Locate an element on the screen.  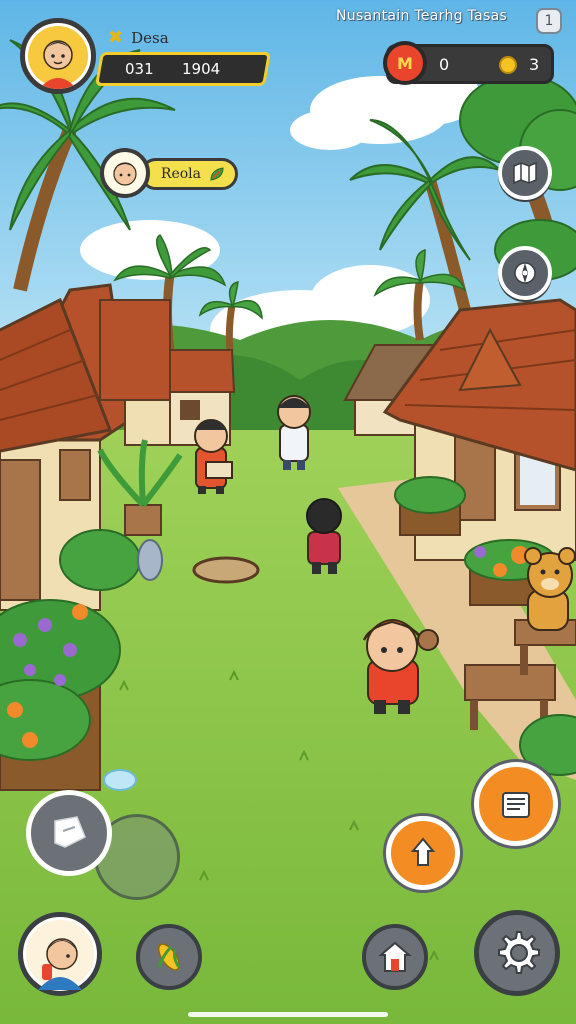
settings-gear-icon is located at coordinates (519, 952).